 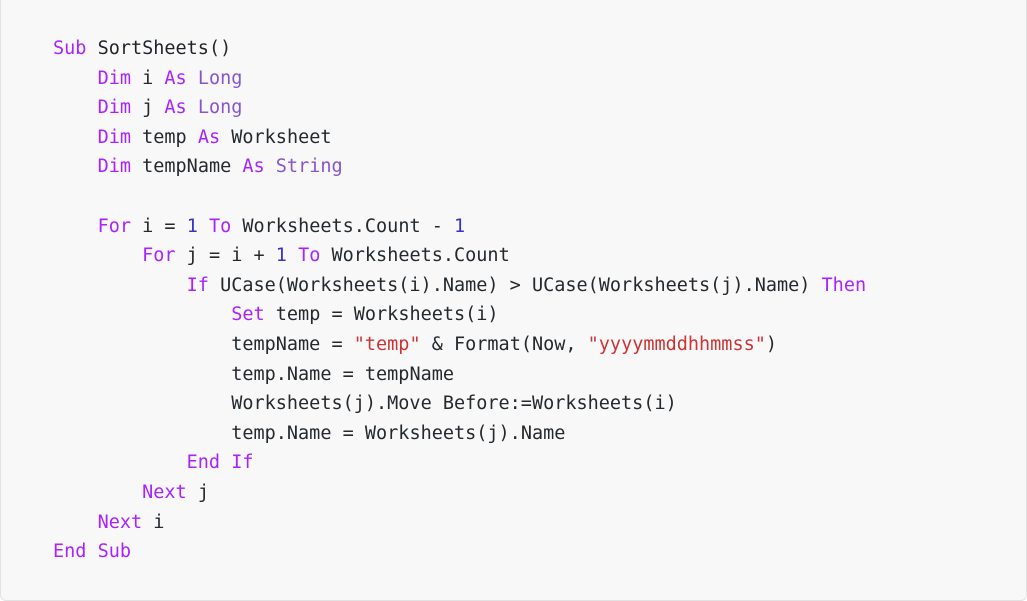 I want to click on parens: (), so click(x=220, y=48).